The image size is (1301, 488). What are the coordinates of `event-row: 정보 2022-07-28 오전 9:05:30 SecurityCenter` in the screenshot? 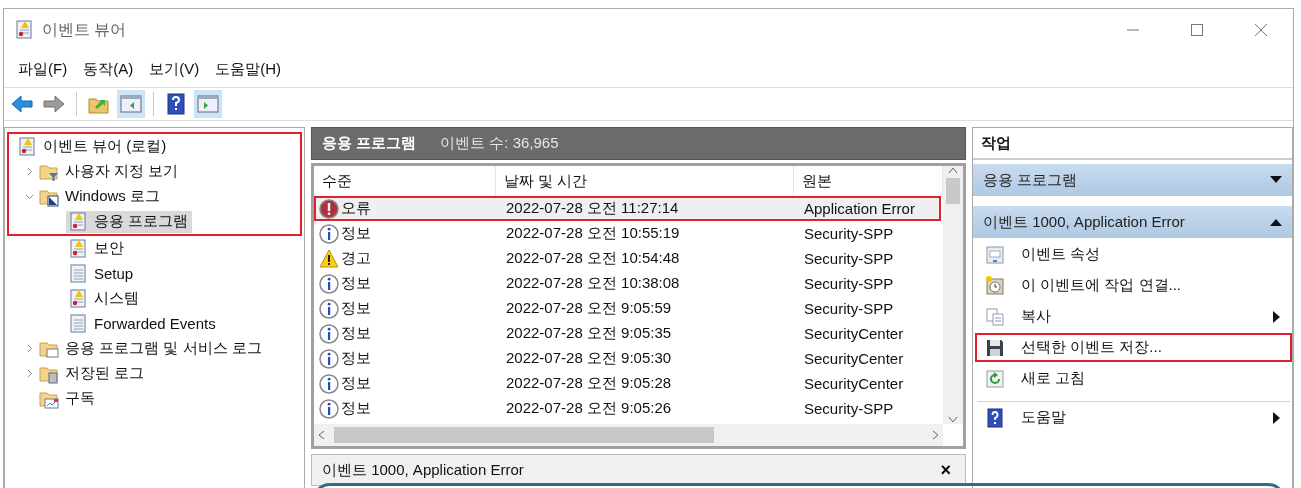 It's located at (627, 358).